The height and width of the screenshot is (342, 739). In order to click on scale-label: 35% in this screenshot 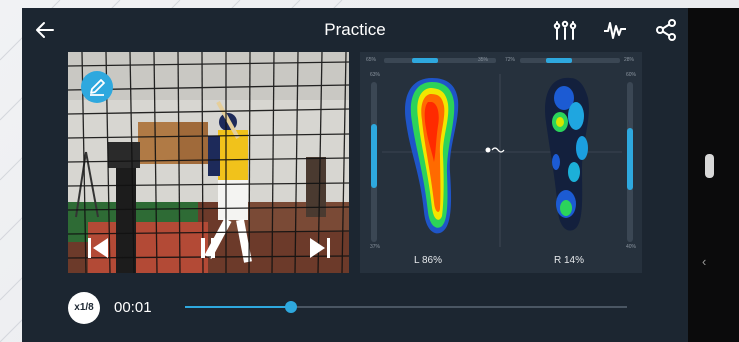, I will do `click(483, 60)`.